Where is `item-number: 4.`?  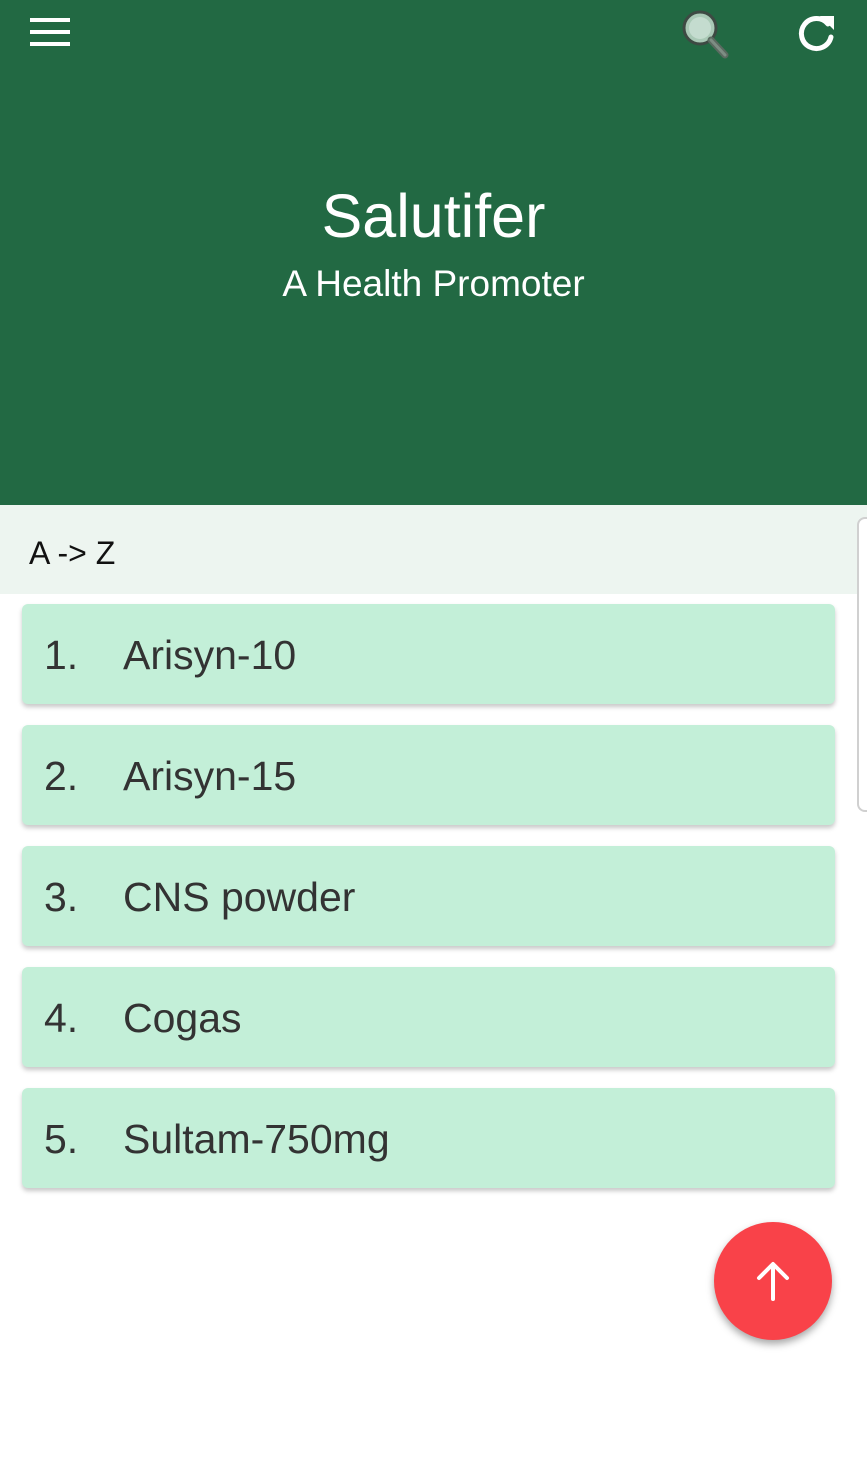 item-number: 4. is located at coordinates (61, 1018).